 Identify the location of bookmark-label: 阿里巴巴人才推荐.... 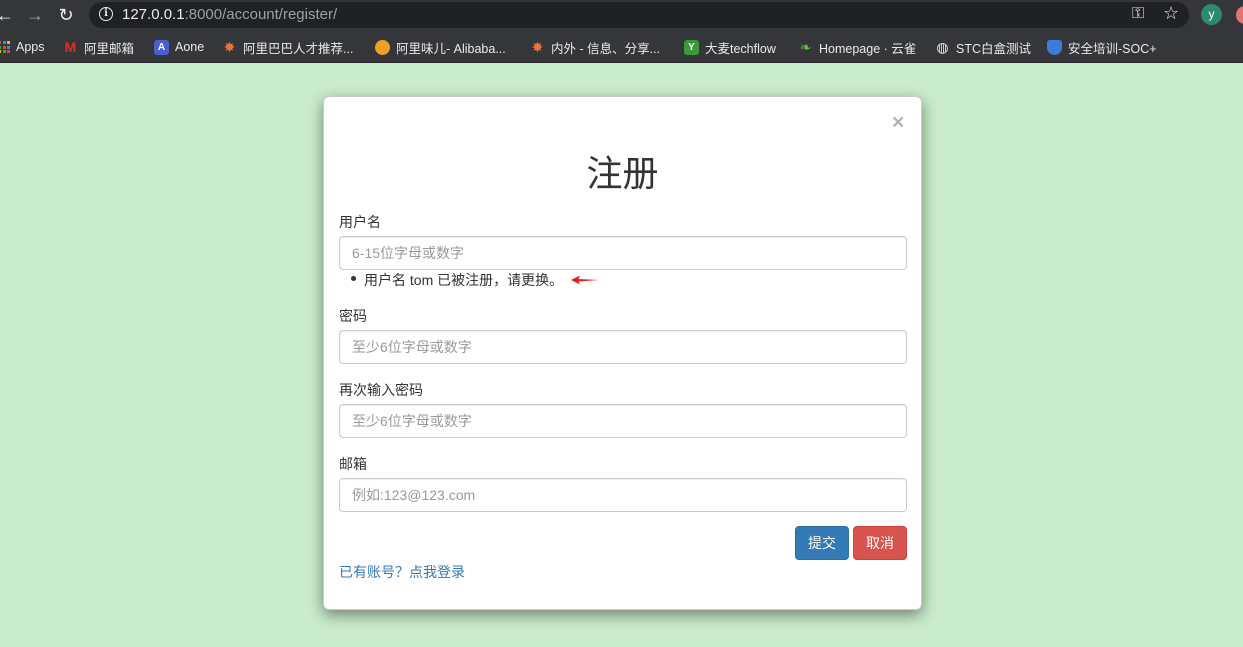
(298, 48).